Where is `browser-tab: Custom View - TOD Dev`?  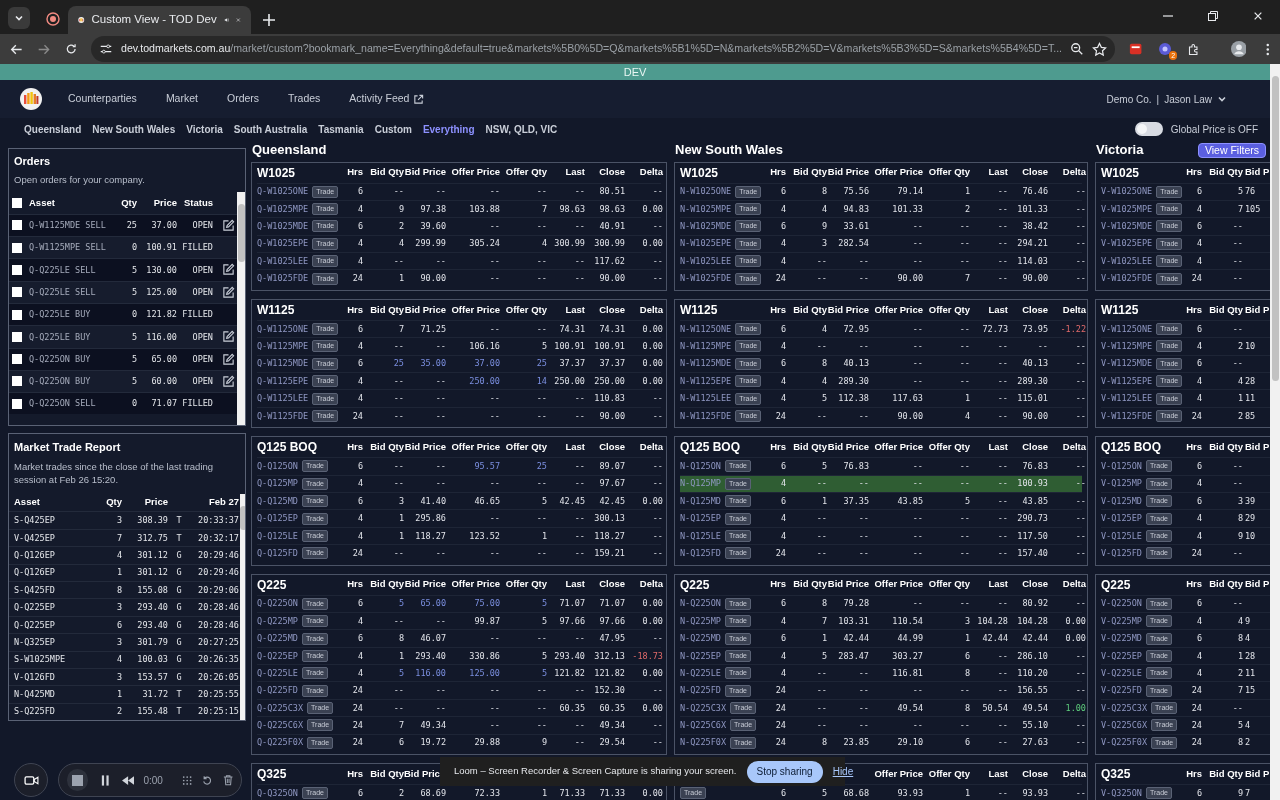
browser-tab: Custom View - TOD Dev is located at coordinates (159, 20).